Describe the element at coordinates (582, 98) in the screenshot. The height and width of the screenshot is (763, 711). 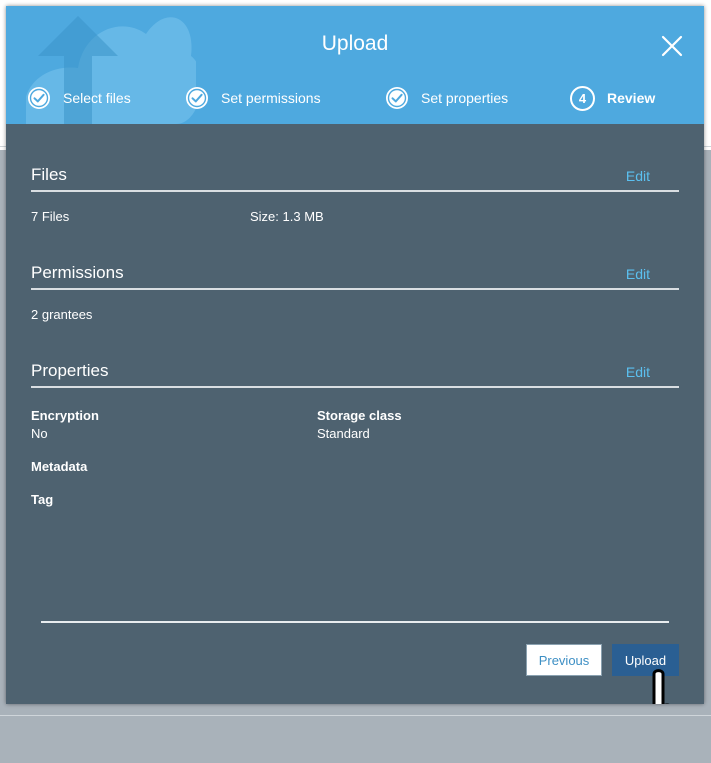
I see `step-number: 4` at that location.